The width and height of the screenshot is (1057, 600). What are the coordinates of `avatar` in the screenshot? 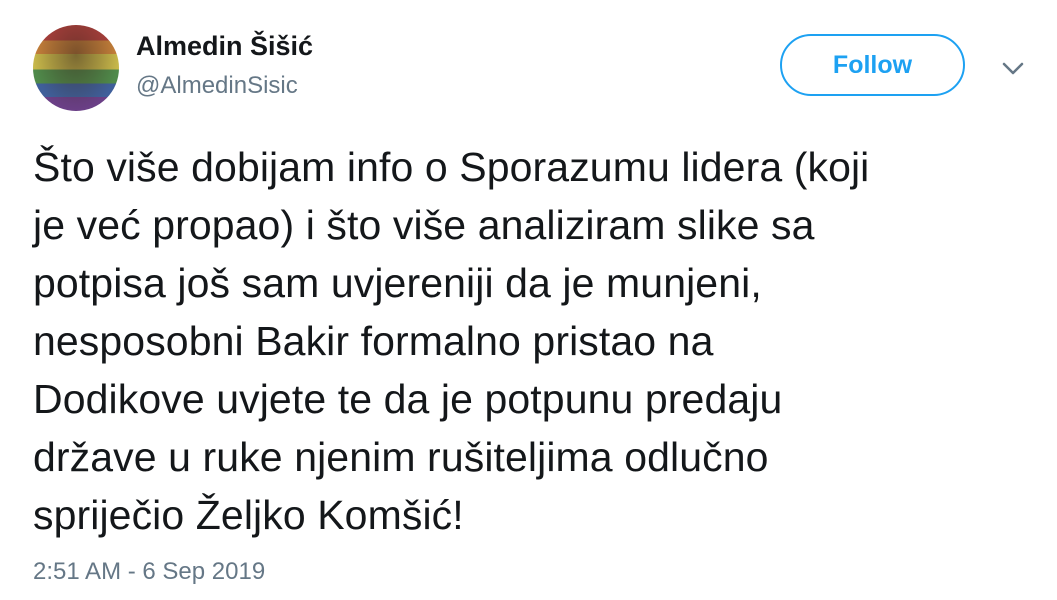 It's located at (76, 68).